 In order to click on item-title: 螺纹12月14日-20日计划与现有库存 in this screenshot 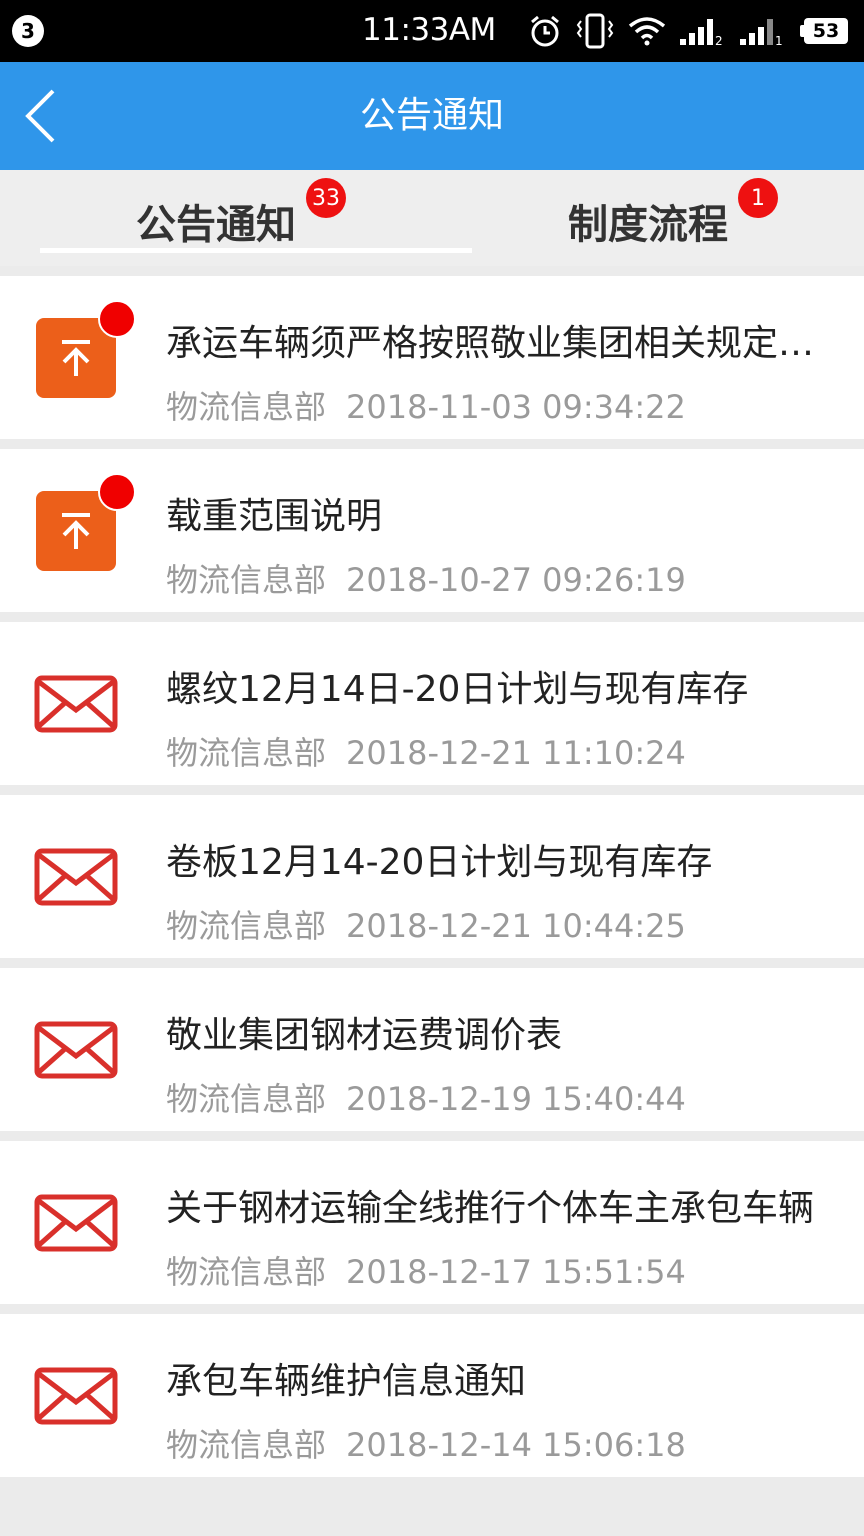, I will do `click(457, 689)`.